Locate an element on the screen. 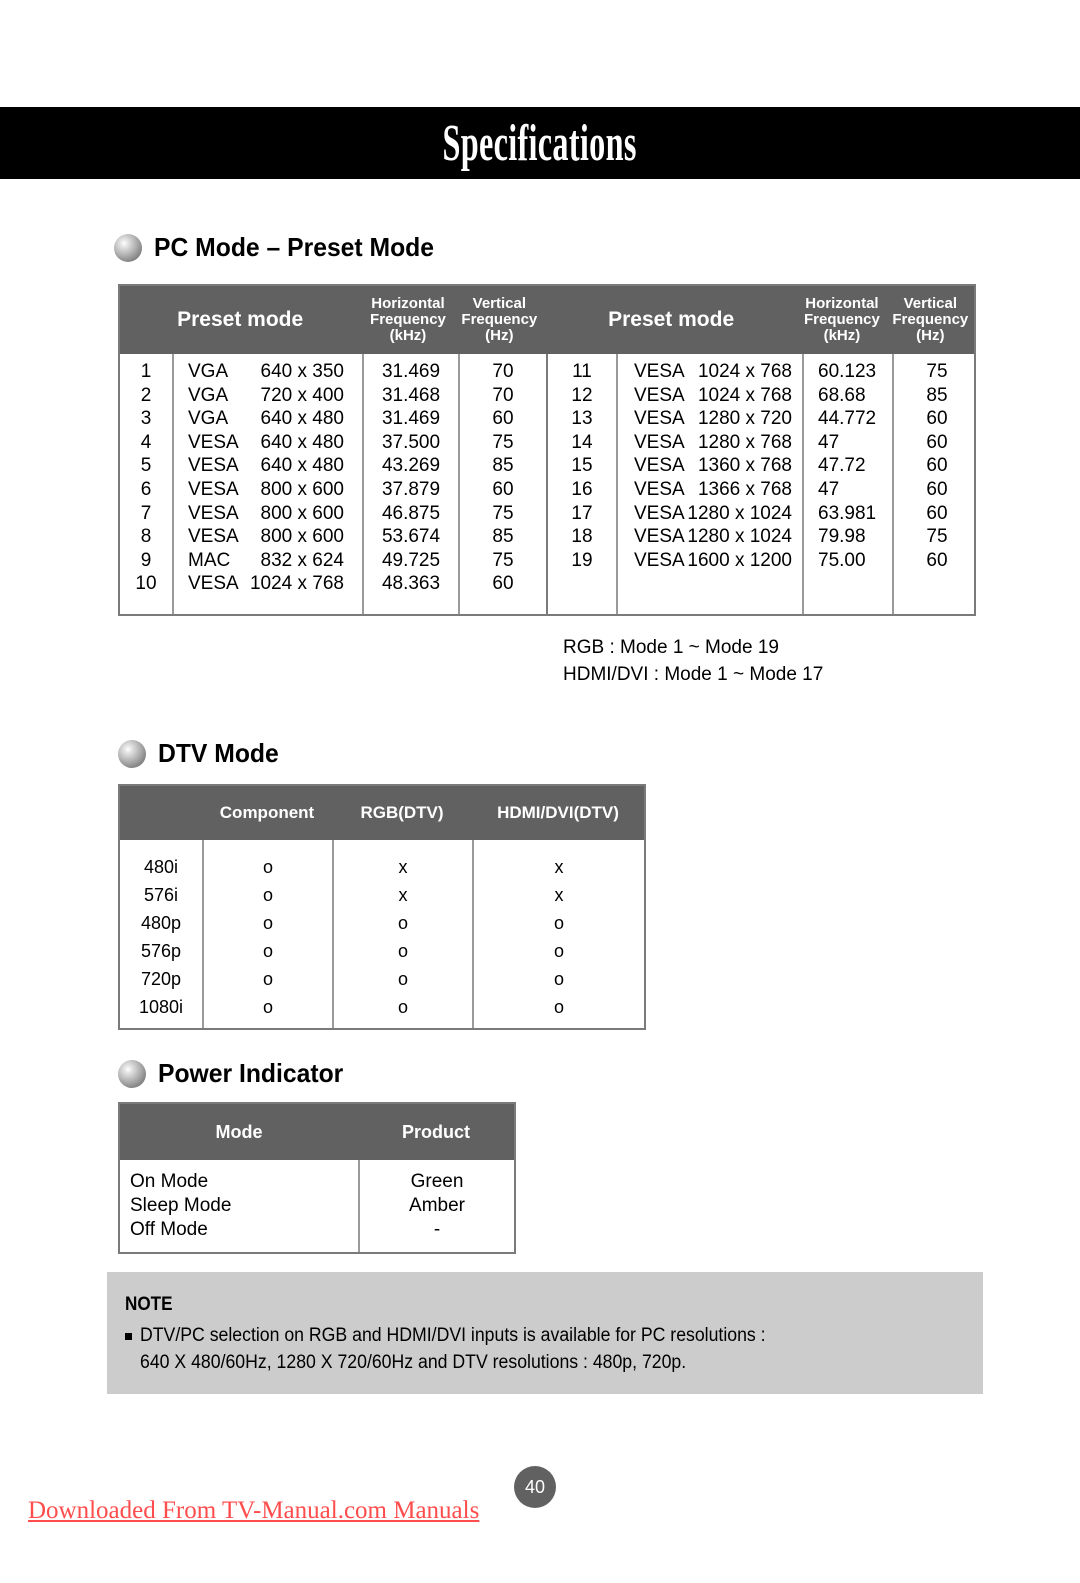 The width and height of the screenshot is (1080, 1583). column-standard-left: VGA VGA VGA VESA VESA VESA VESA VESA MAC VESA is located at coordinates (208, 484).